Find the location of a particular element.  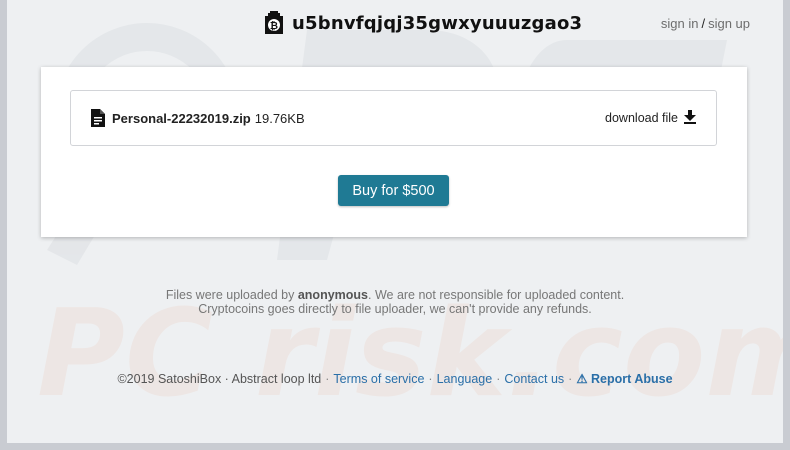

language-link: Language is located at coordinates (465, 379).